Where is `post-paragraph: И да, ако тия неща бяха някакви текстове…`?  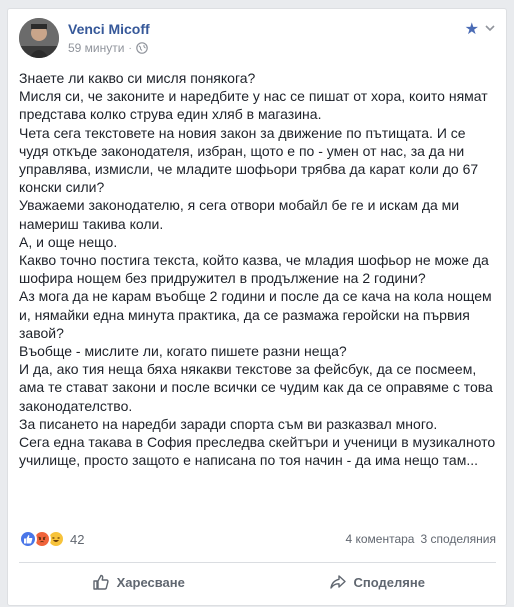 post-paragraph: И да, ако тия неща бяха някакви текстове… is located at coordinates (256, 387).